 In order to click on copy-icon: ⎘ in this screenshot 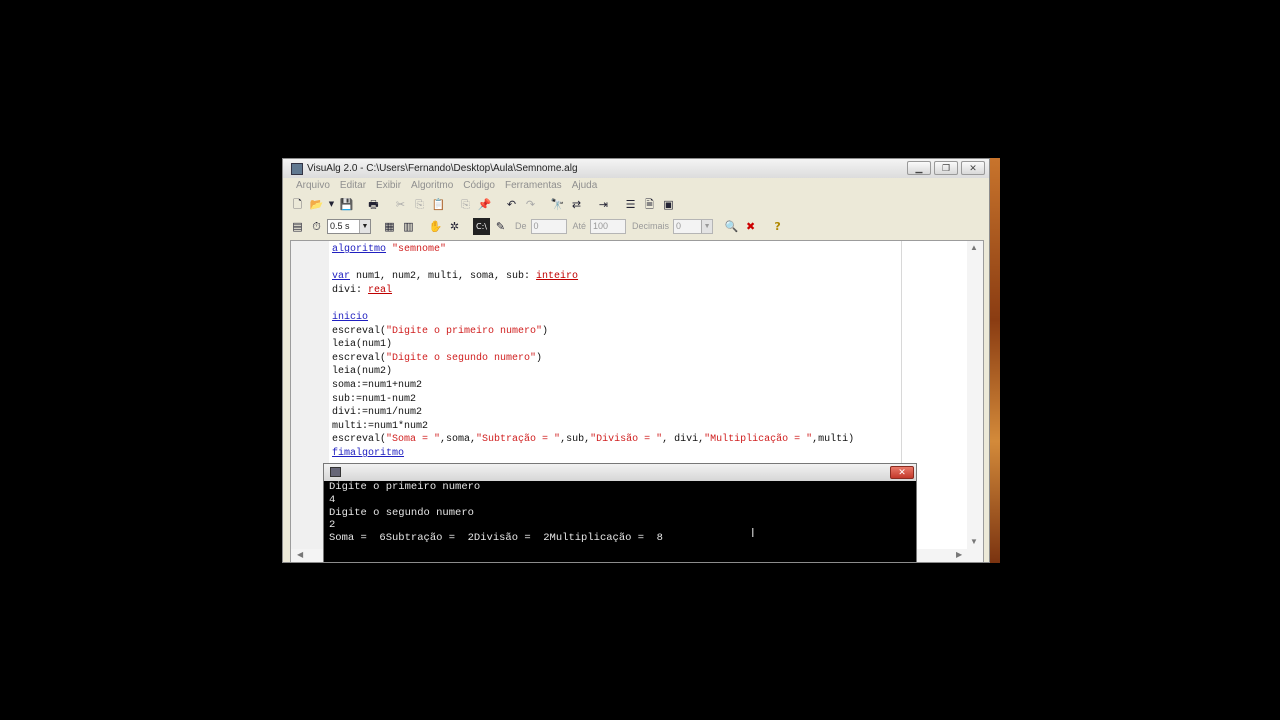, I will do `click(419, 204)`.